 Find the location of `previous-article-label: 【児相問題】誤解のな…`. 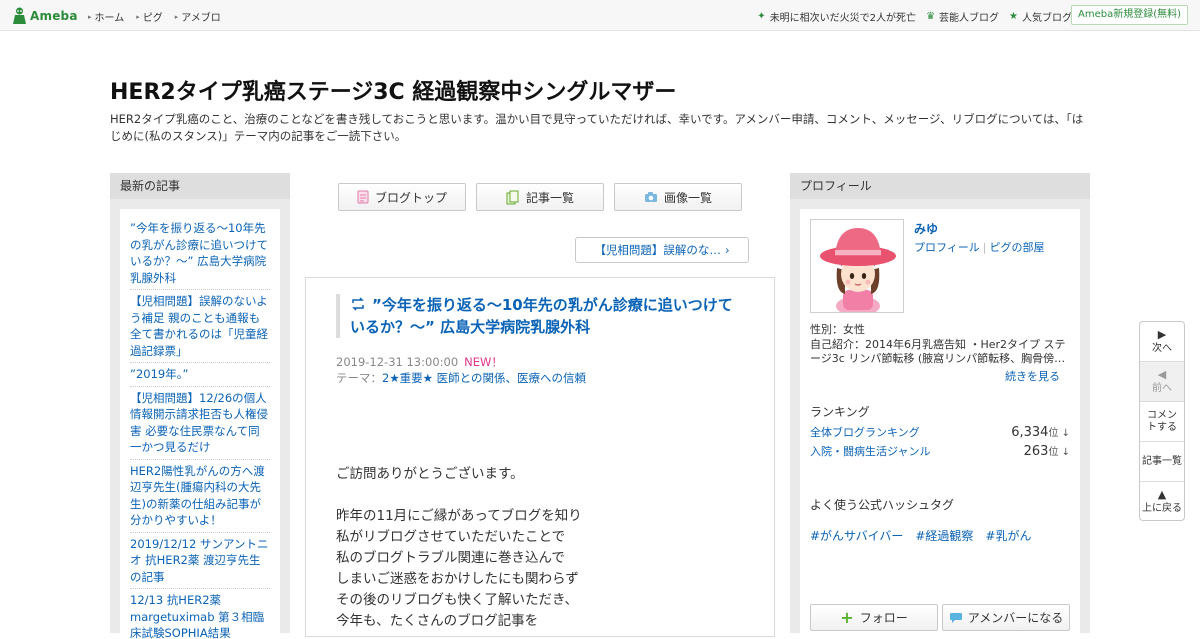

previous-article-label: 【児相問題】誤解のな… is located at coordinates (657, 250).